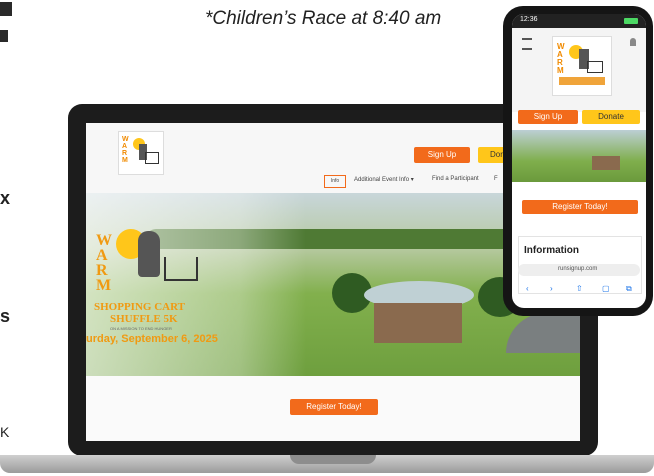  What do you see at coordinates (529, 19) in the screenshot?
I see `phone-time: 12:36` at bounding box center [529, 19].